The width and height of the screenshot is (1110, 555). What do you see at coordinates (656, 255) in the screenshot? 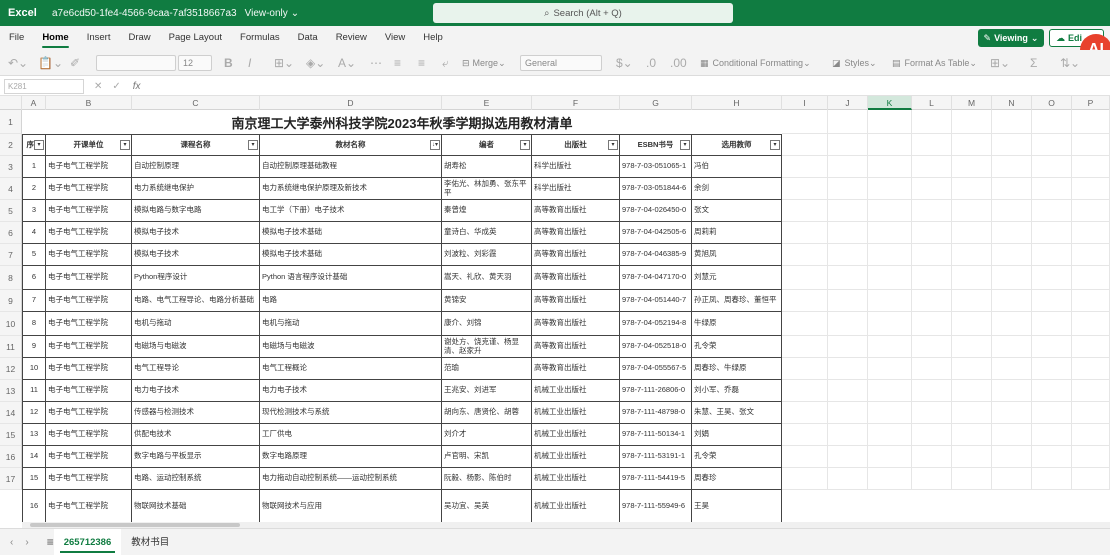
I see `table-cell: 978-7-04-046385-9` at bounding box center [656, 255].